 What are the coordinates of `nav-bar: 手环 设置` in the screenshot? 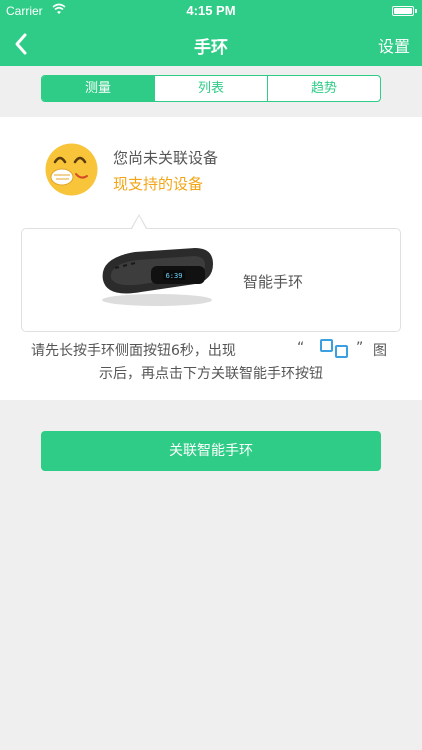 It's located at (211, 44).